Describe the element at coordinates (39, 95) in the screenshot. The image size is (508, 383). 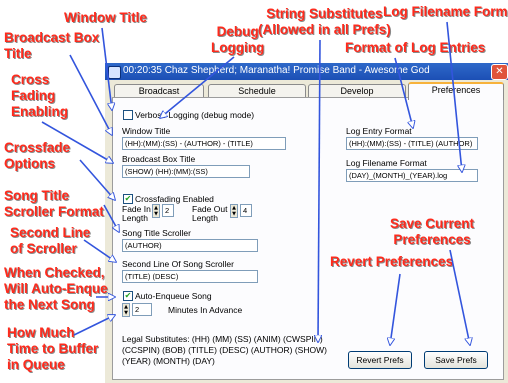
I see `callout-cross-fading-enabling: Cross Fading Enabling` at that location.